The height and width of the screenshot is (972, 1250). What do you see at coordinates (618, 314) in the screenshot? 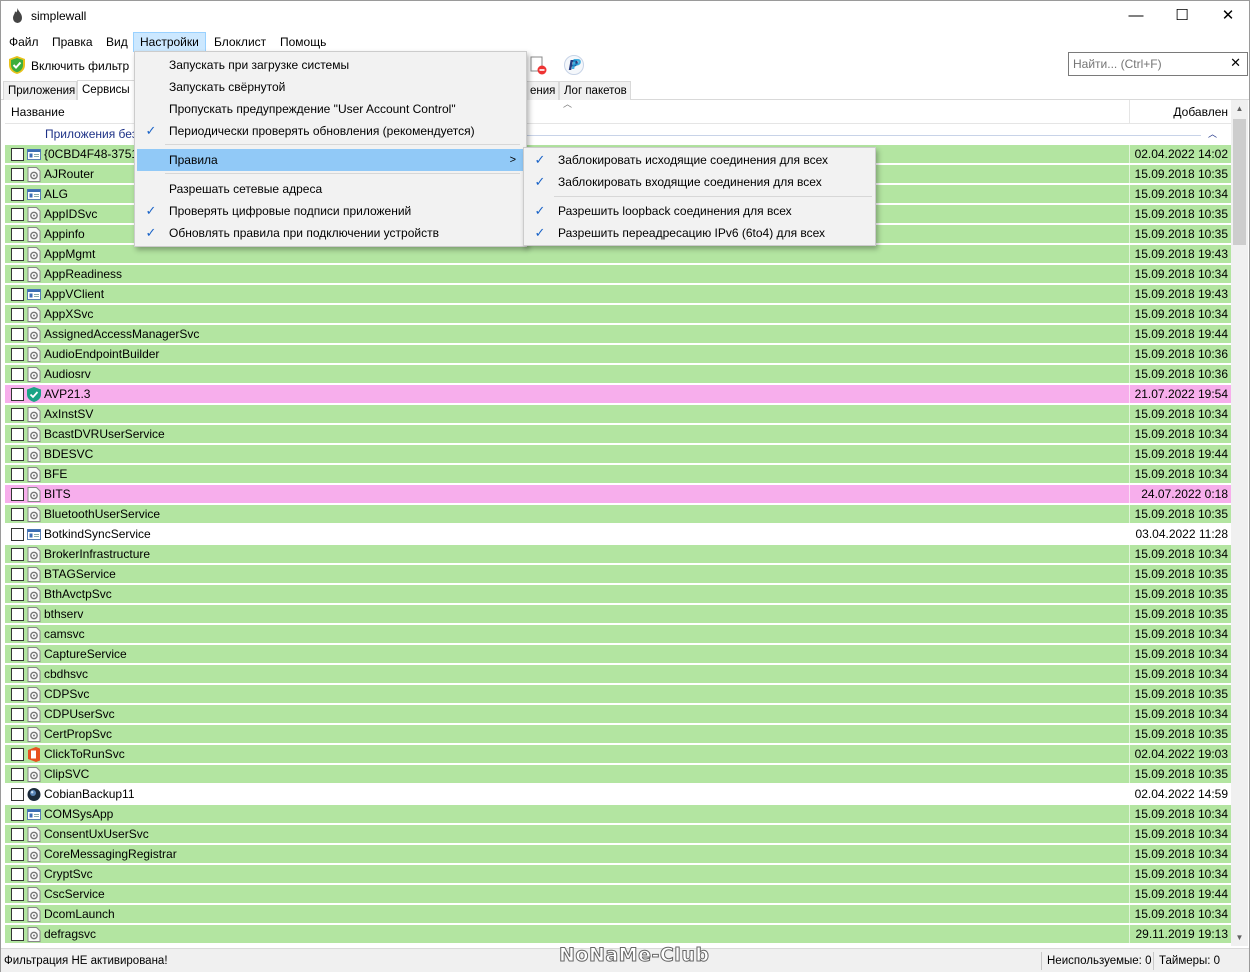
I see `table-row: AppXSvc 15.09.2018 10:34` at bounding box center [618, 314].